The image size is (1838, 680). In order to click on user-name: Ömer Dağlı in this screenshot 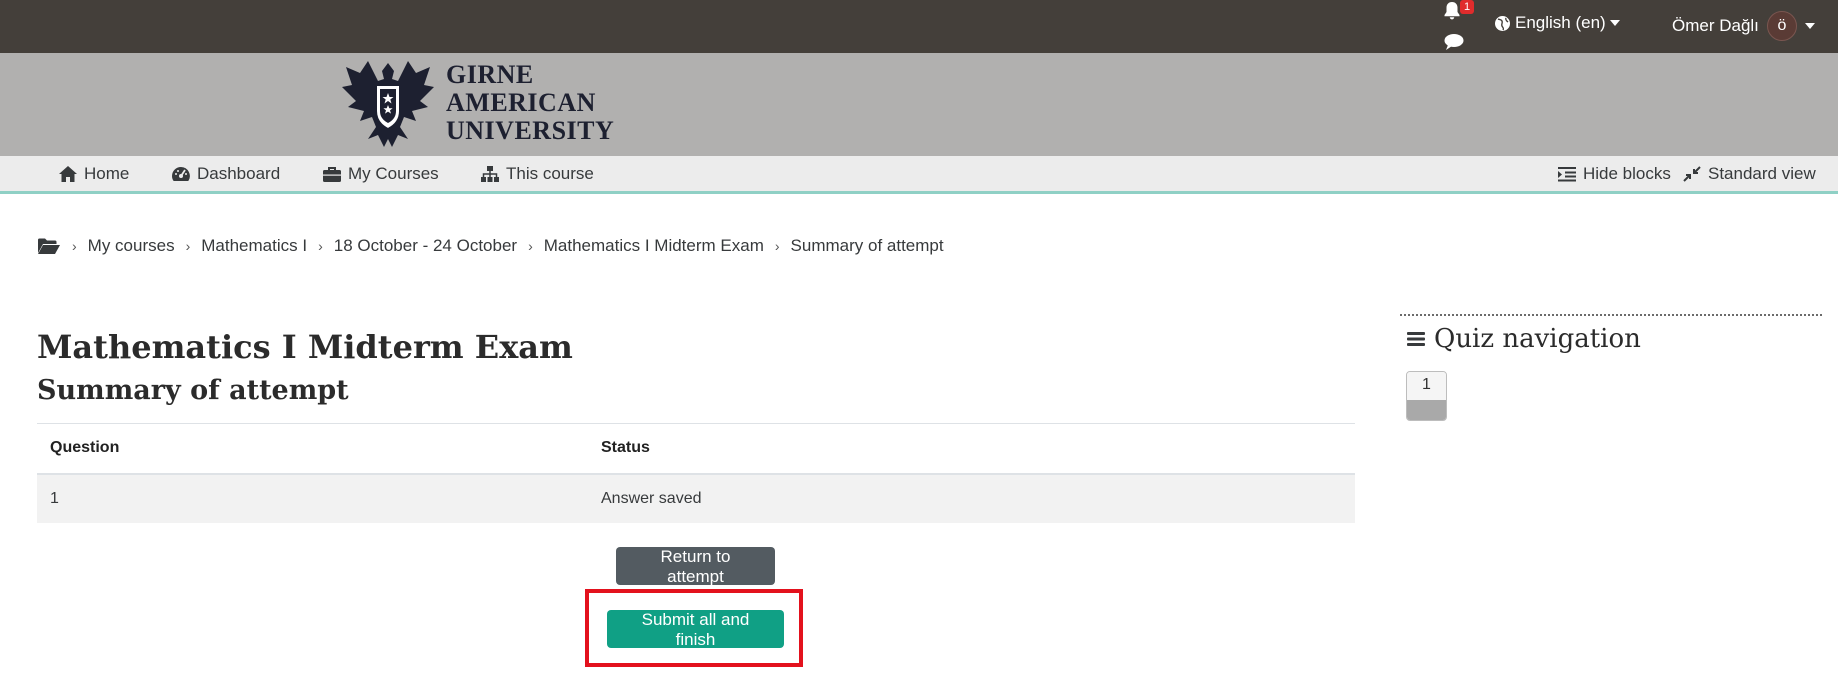, I will do `click(1715, 25)`.